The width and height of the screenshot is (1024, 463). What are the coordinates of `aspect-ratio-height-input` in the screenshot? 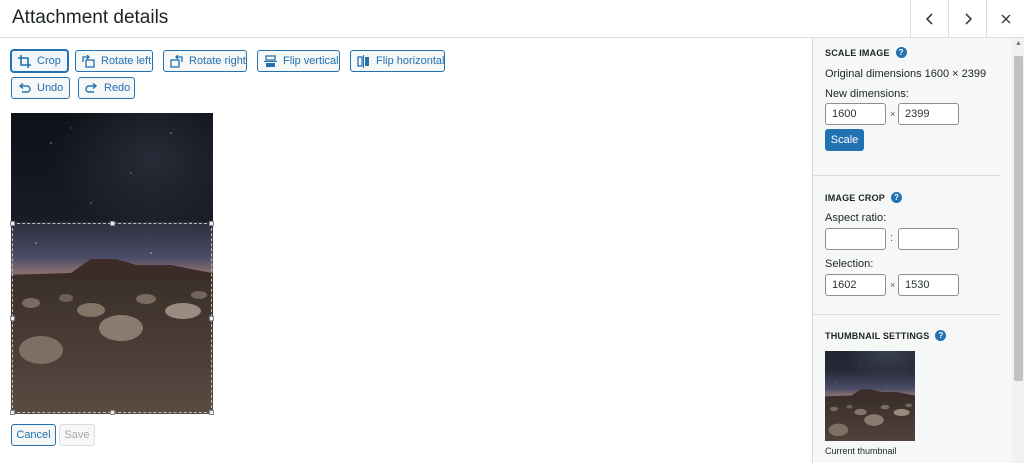 It's located at (928, 239).